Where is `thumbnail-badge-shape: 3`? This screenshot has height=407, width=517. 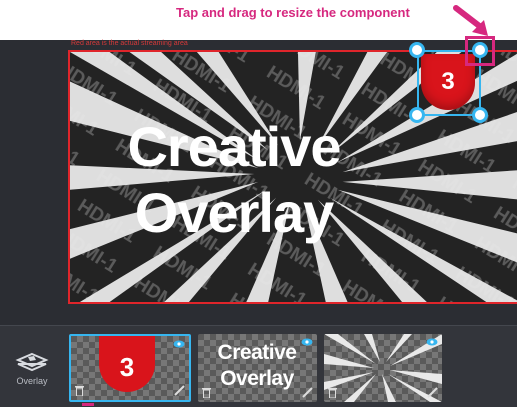 thumbnail-badge-shape: 3 is located at coordinates (127, 364).